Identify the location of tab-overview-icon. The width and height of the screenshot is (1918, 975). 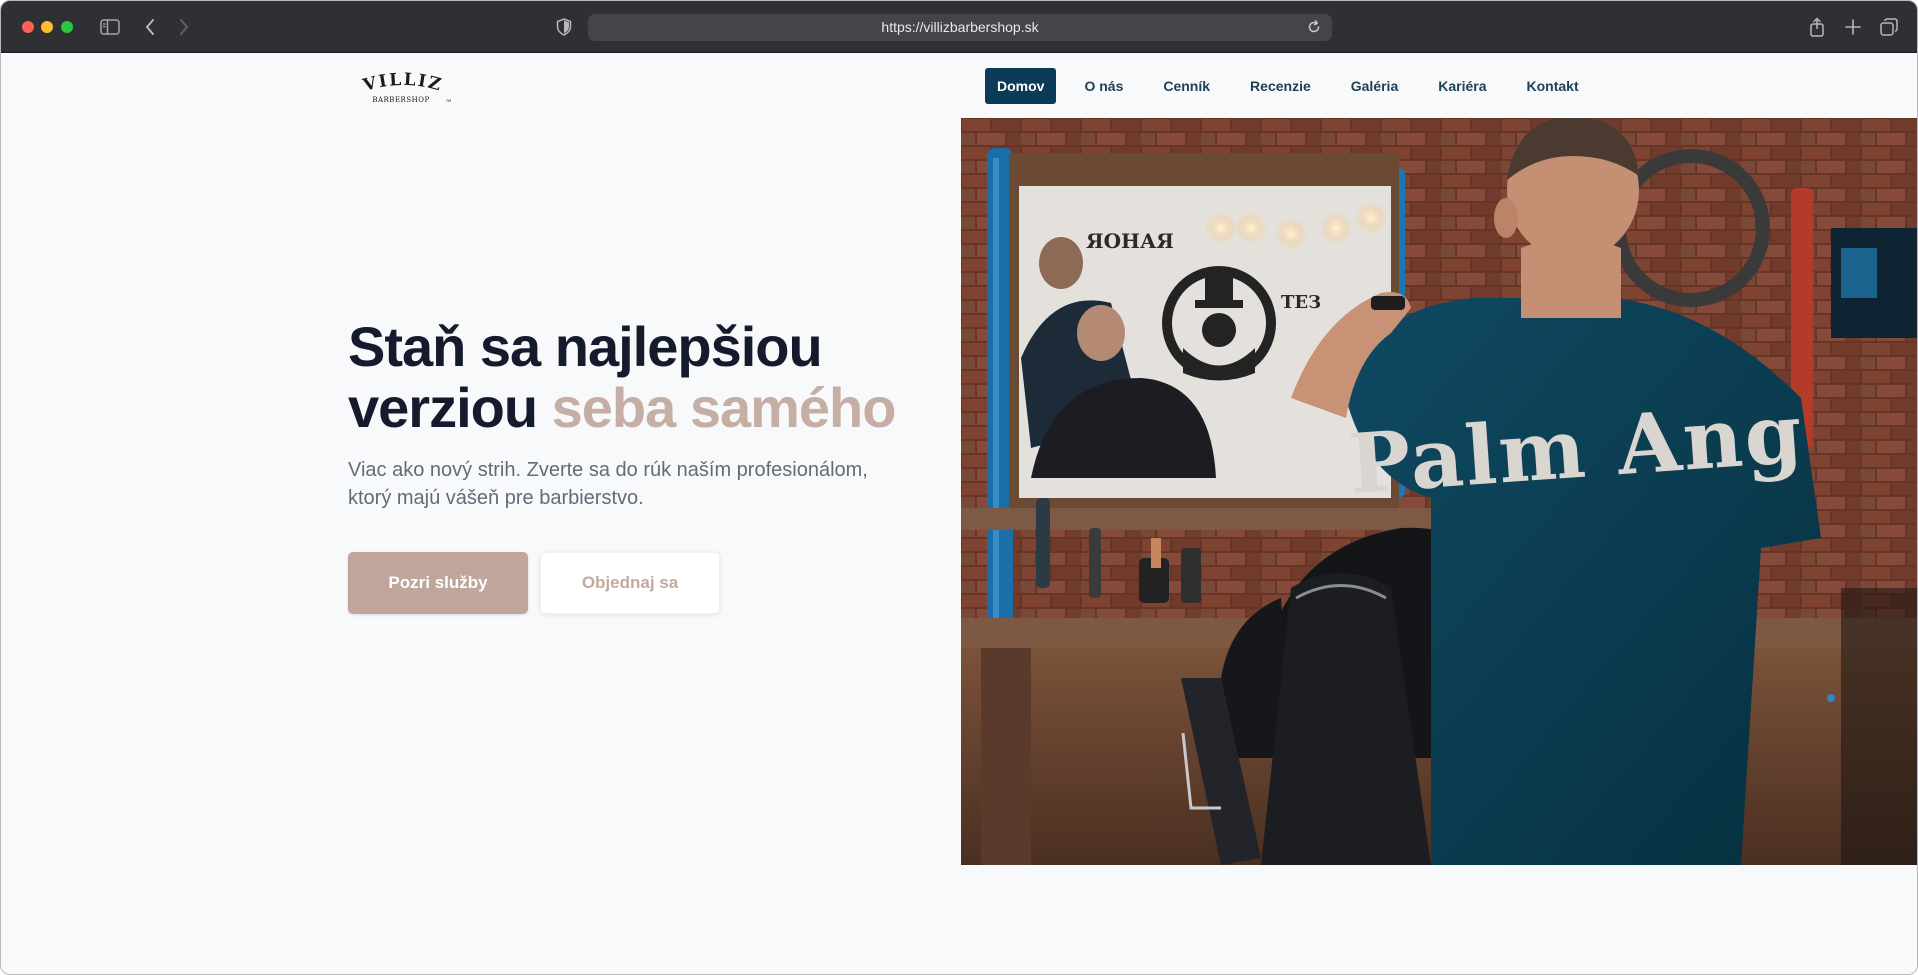
(1889, 27).